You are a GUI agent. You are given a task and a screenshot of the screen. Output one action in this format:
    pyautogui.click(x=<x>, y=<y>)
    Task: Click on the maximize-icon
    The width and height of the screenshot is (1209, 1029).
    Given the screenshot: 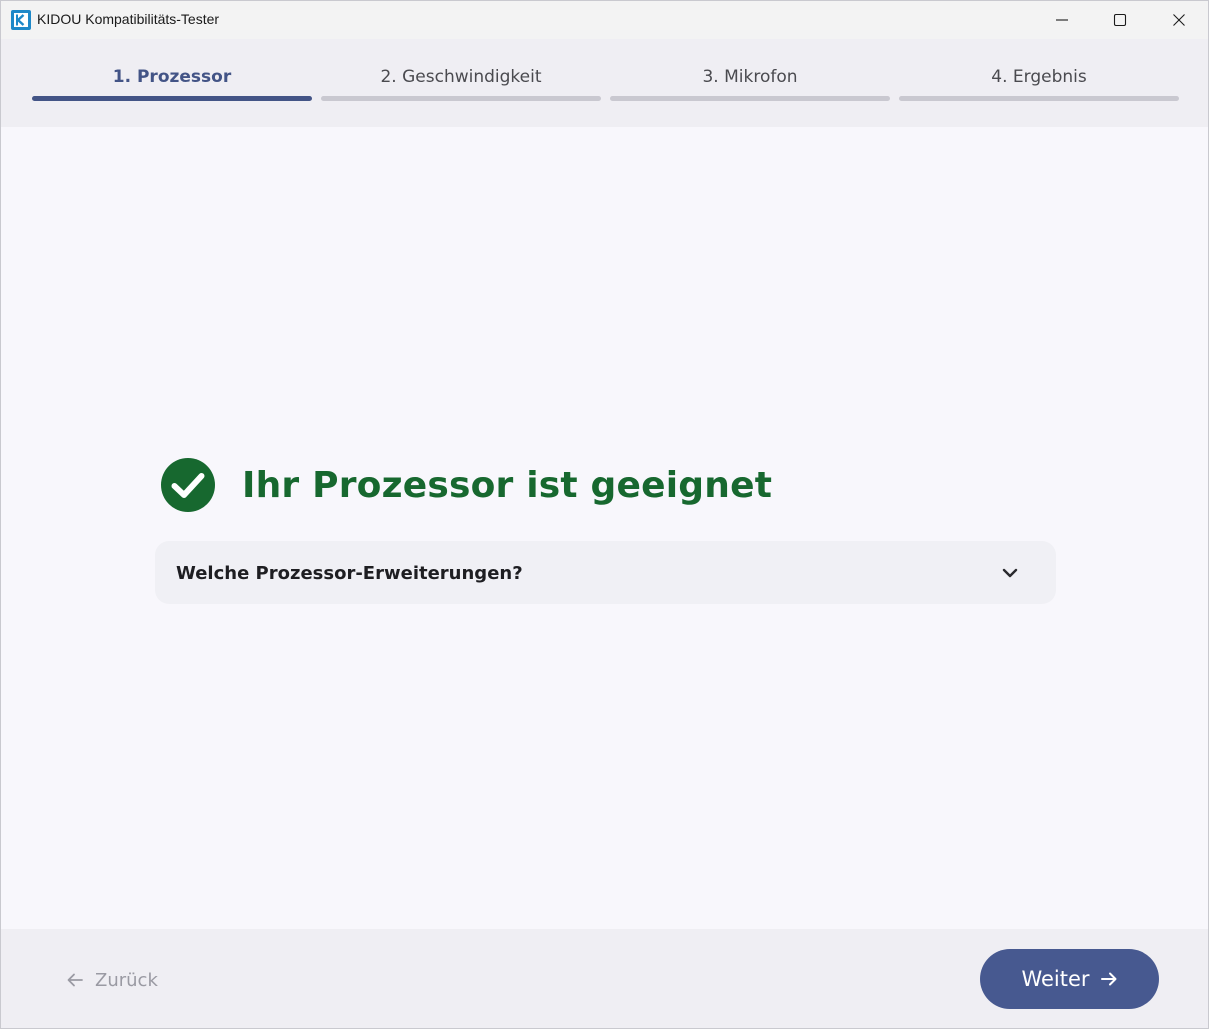 What is the action you would take?
    pyautogui.click(x=1120, y=20)
    